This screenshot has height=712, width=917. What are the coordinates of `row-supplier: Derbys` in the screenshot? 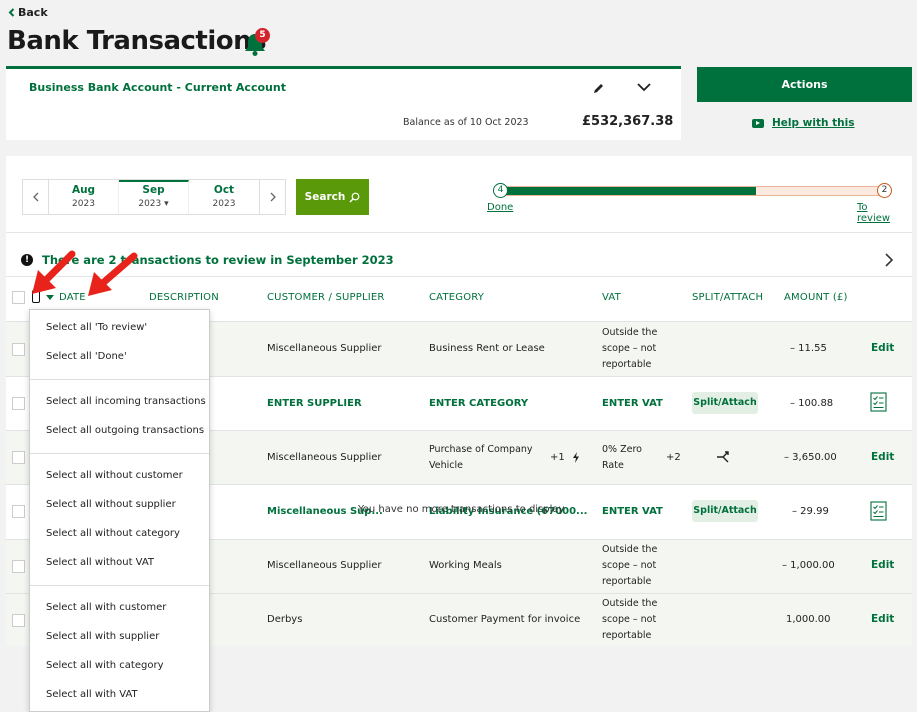 It's located at (285, 619).